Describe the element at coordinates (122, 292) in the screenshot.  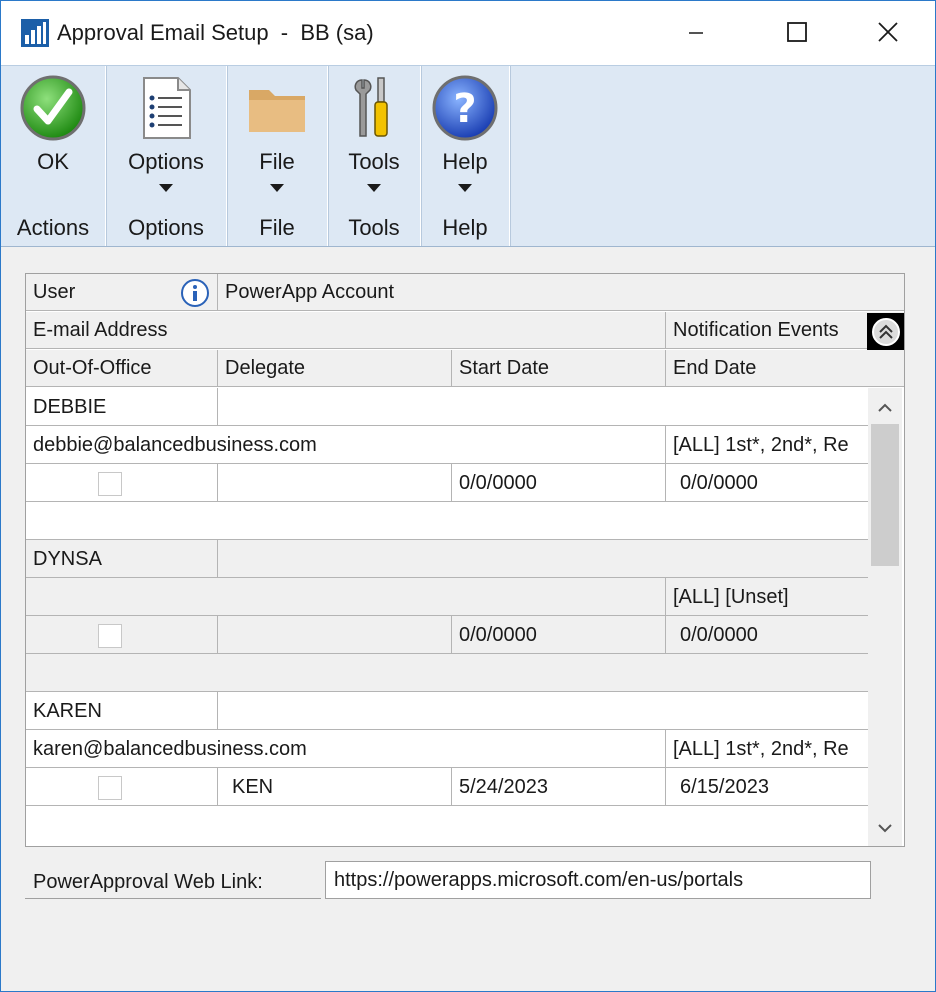
I see `header-user: User` at that location.